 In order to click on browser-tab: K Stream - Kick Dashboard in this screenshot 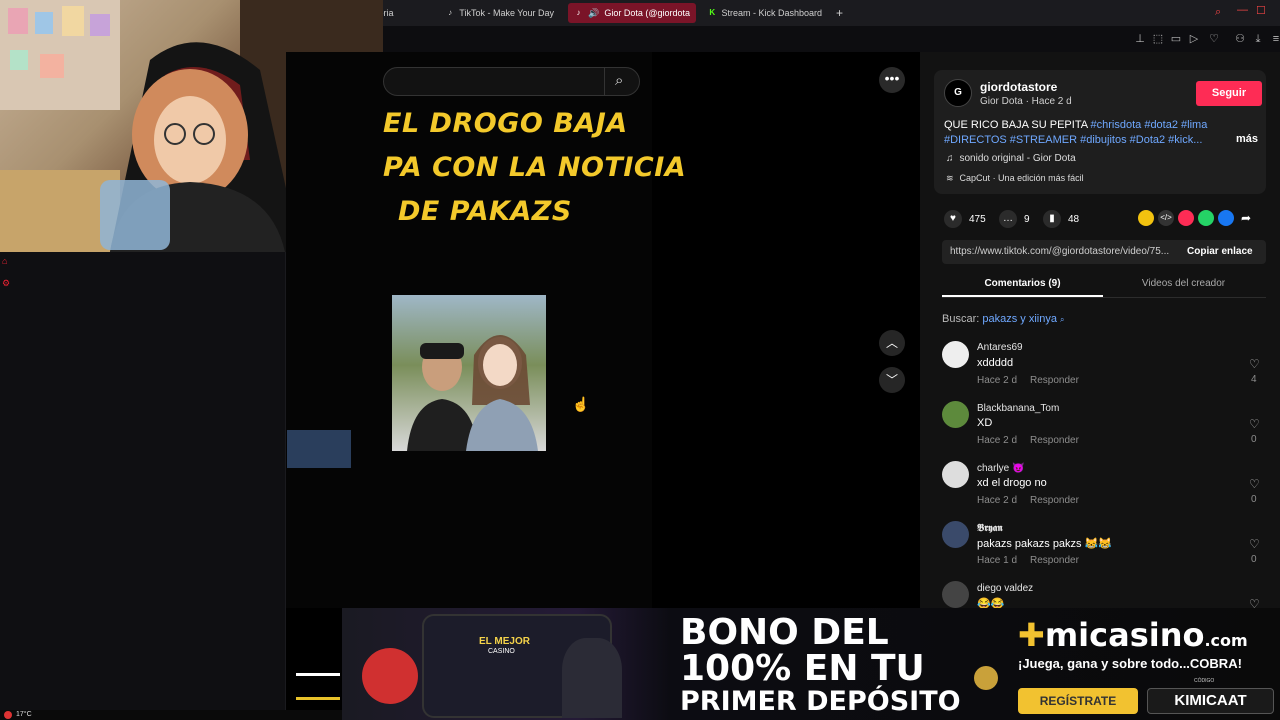, I will do `click(765, 13)`.